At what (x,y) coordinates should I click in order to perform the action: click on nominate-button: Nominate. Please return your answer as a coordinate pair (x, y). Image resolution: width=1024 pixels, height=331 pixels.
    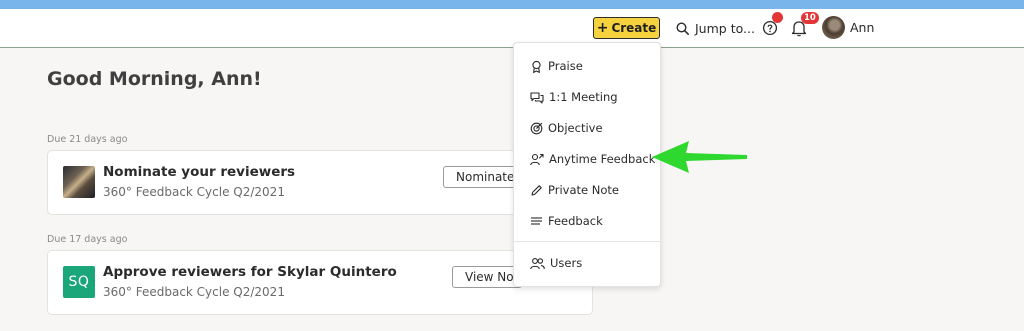
    Looking at the image, I should click on (483, 177).